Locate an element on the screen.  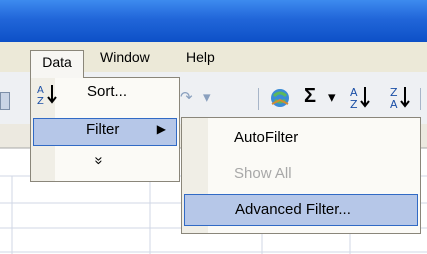
menu-item-filter: Filter ▶ is located at coordinates (105, 132).